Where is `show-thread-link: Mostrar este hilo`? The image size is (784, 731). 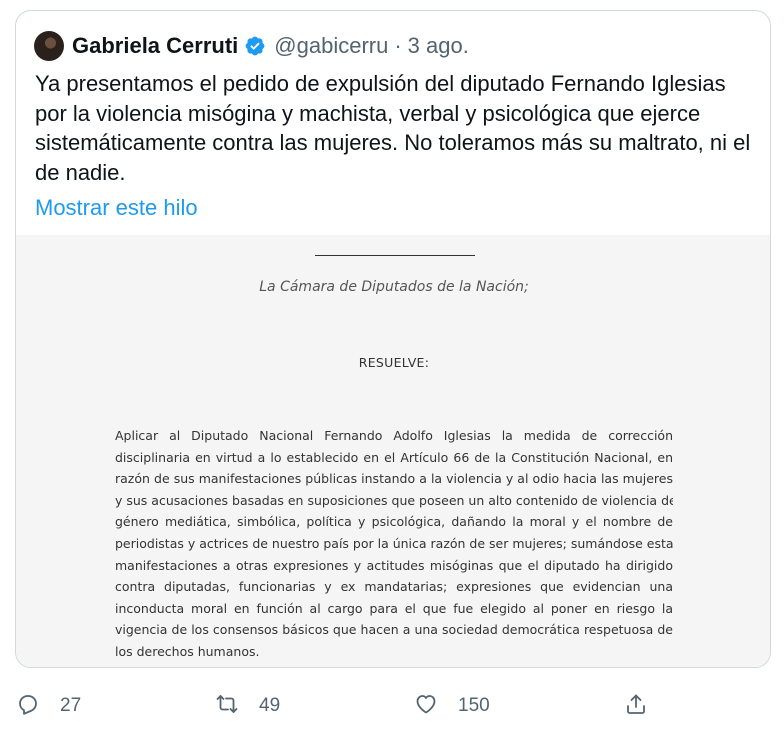
show-thread-link: Mostrar este hilo is located at coordinates (116, 208).